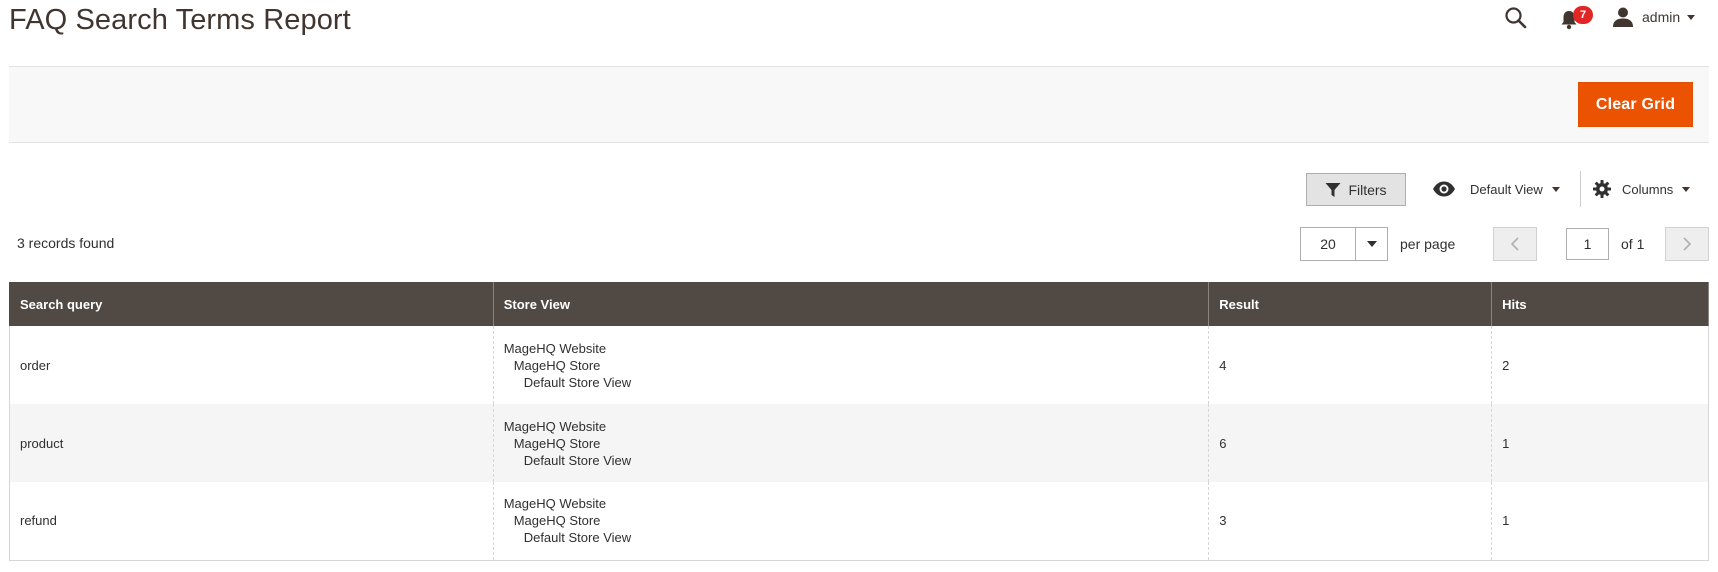  I want to click on next-page-button, so click(1687, 244).